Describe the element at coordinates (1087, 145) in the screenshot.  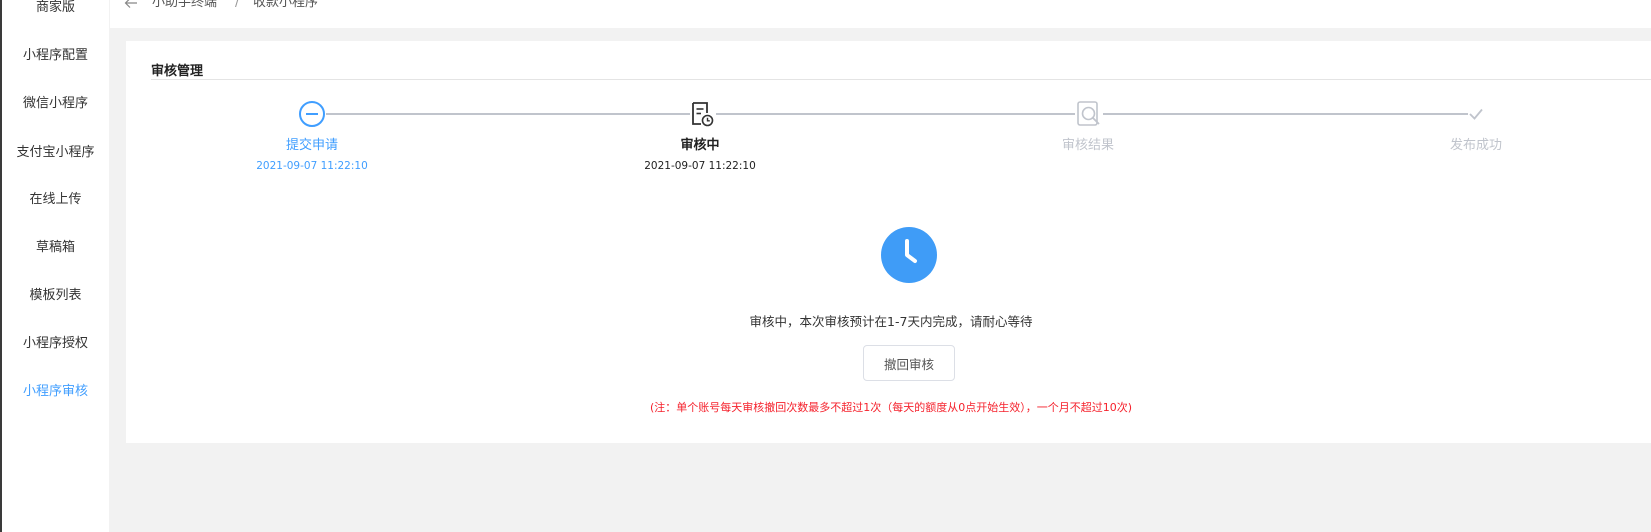
I see `step-label-result: 审核结果` at that location.